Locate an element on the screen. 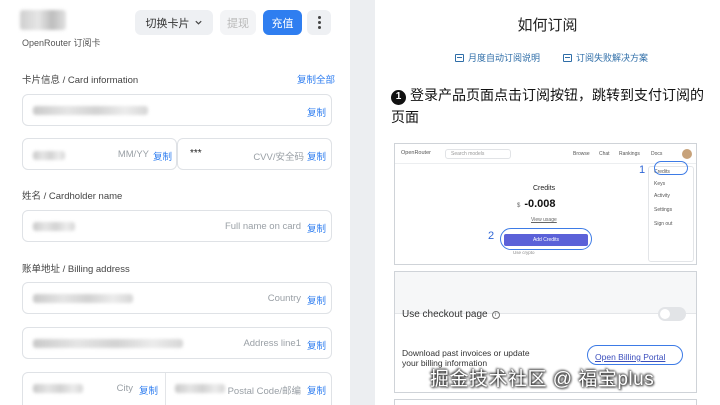 The image size is (720, 405). screenshot-avatar is located at coordinates (687, 154).